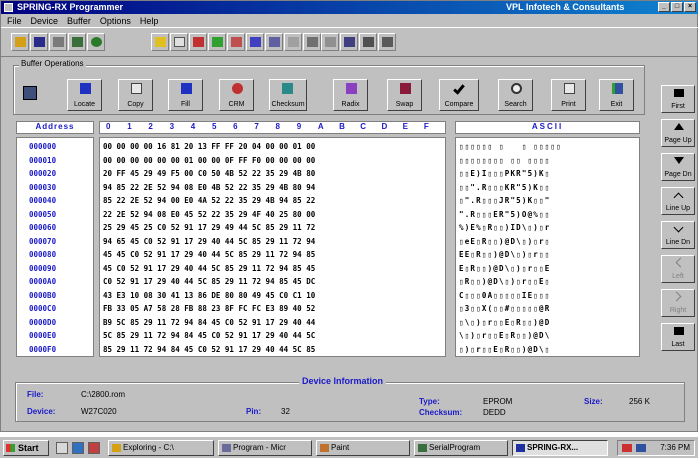 The width and height of the screenshot is (698, 458). Describe the element at coordinates (330, 42) in the screenshot. I see `edit-icon` at that location.